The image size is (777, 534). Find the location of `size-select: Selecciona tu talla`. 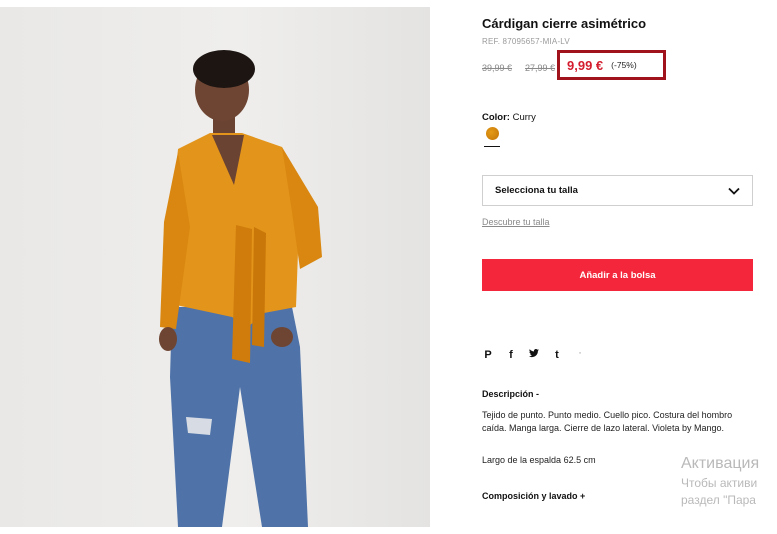

size-select: Selecciona tu talla is located at coordinates (617, 190).